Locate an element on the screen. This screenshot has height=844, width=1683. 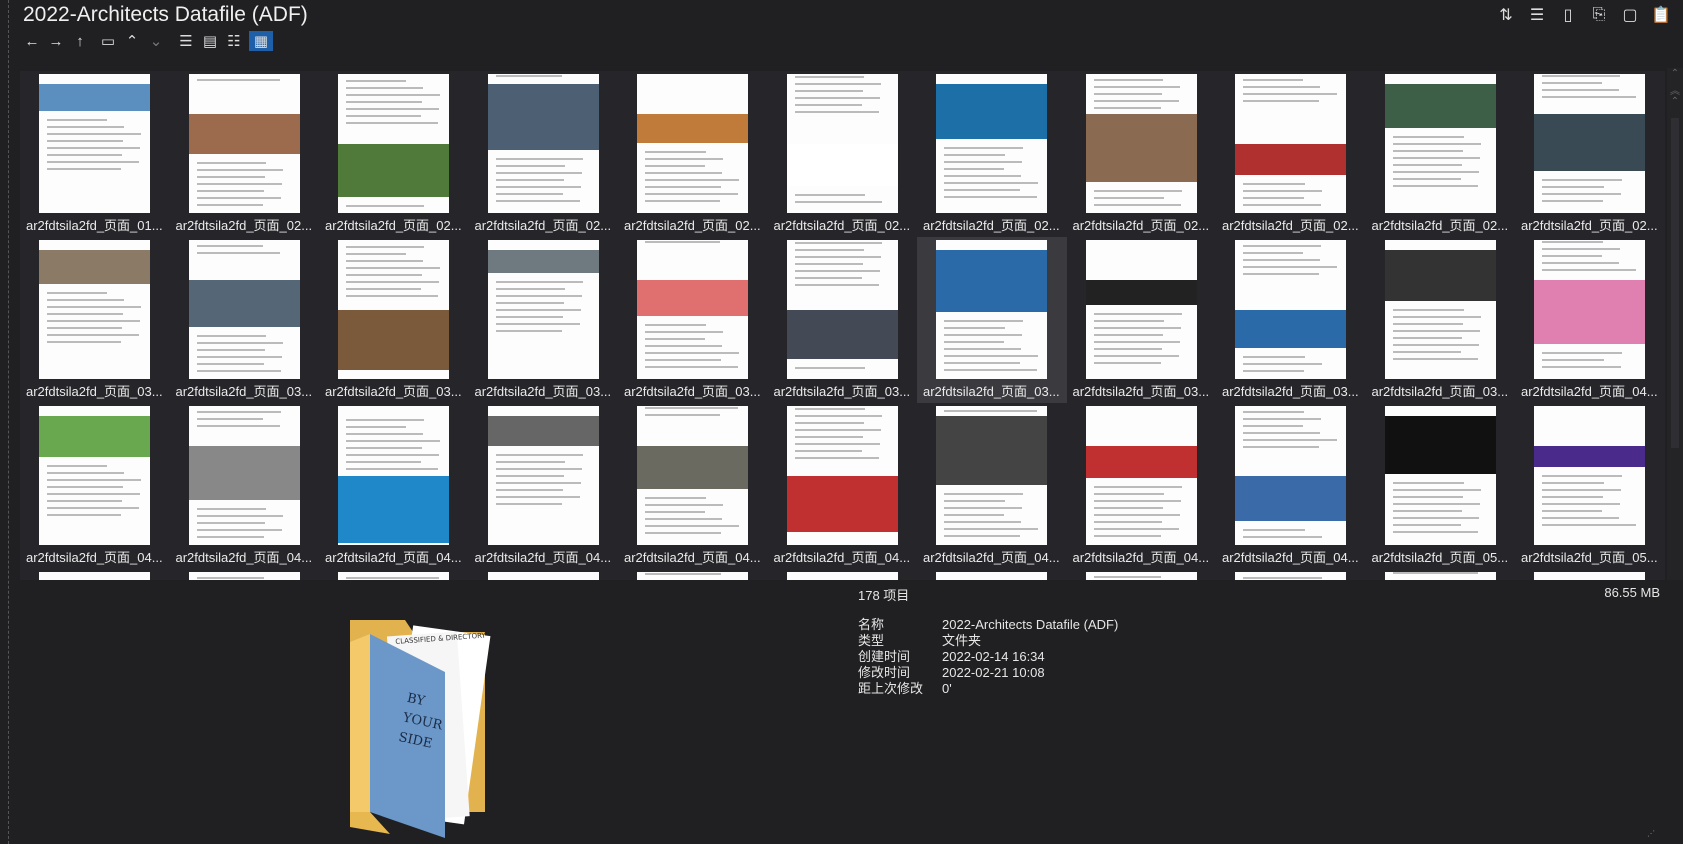
scrollbar: ⌃ ︽ ⌃ is located at coordinates (1675, 324).